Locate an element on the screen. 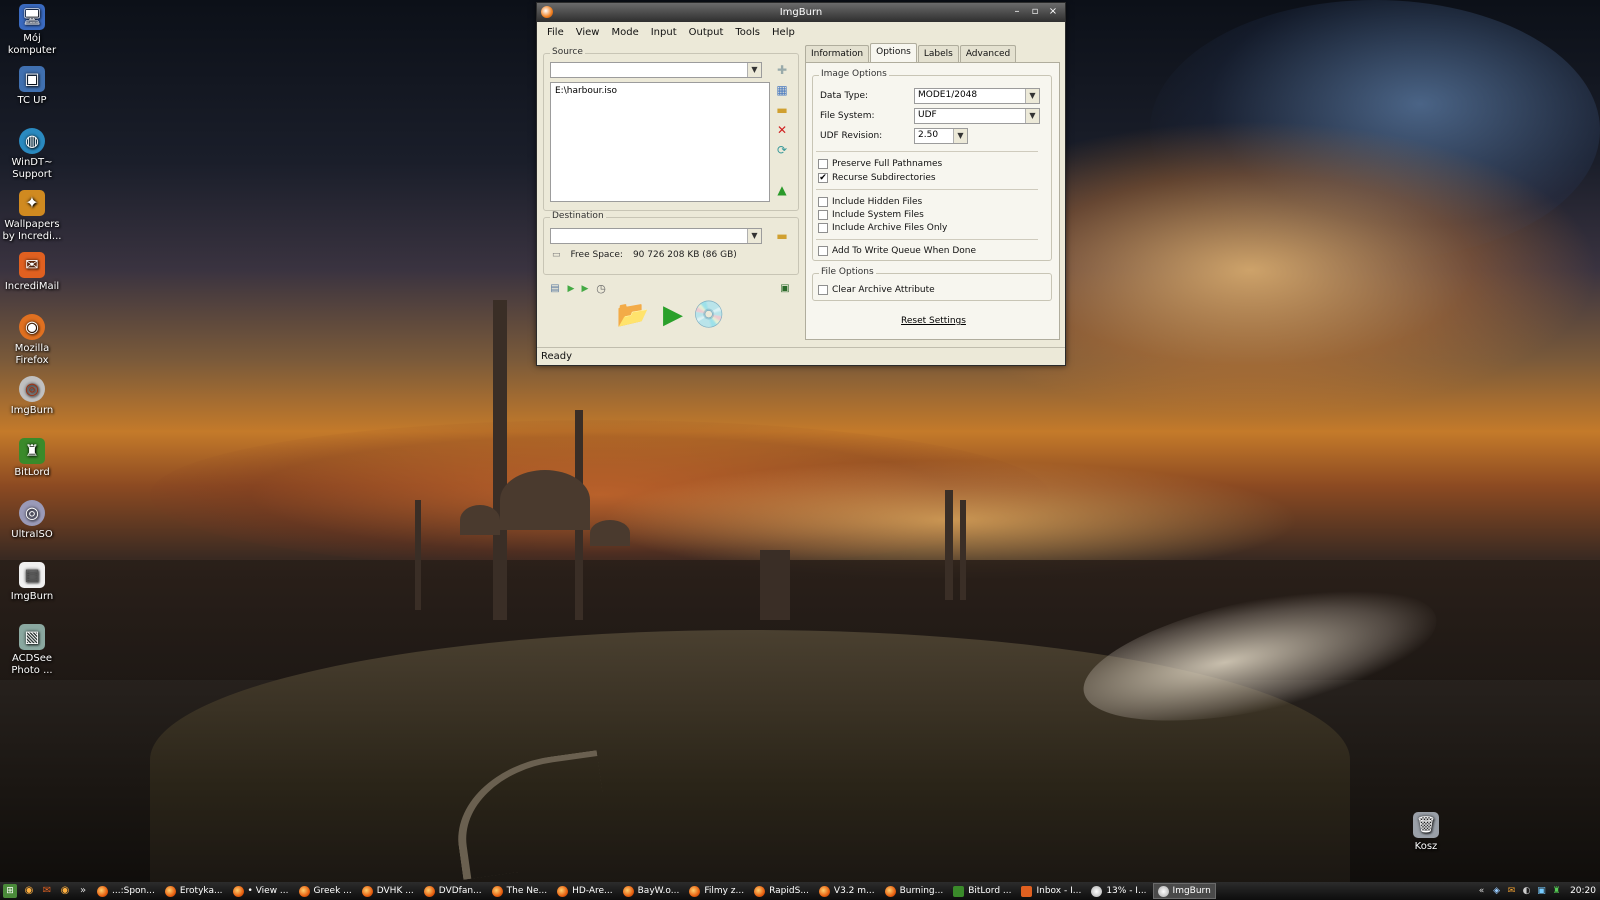 Image resolution: width=1600 pixels, height=900 pixels. separator is located at coordinates (927, 151).